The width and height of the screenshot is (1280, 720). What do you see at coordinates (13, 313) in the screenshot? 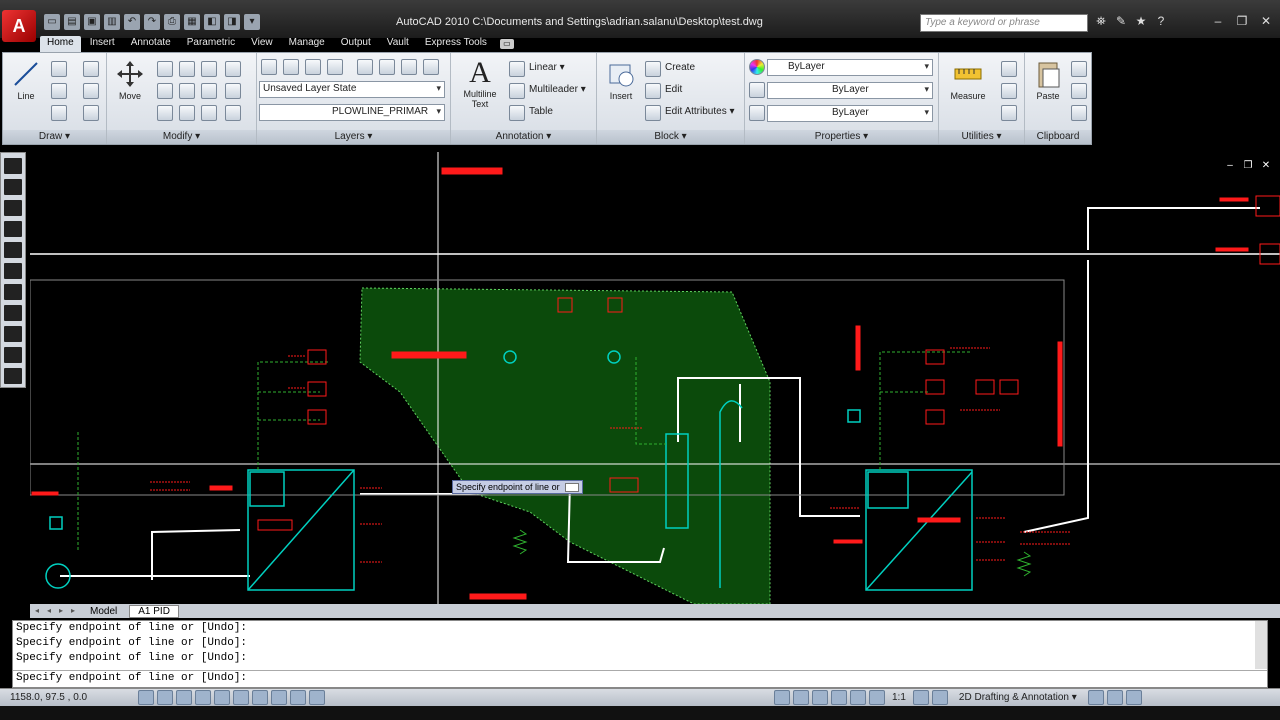
I see `dim-baseline-icon` at bounding box center [13, 313].